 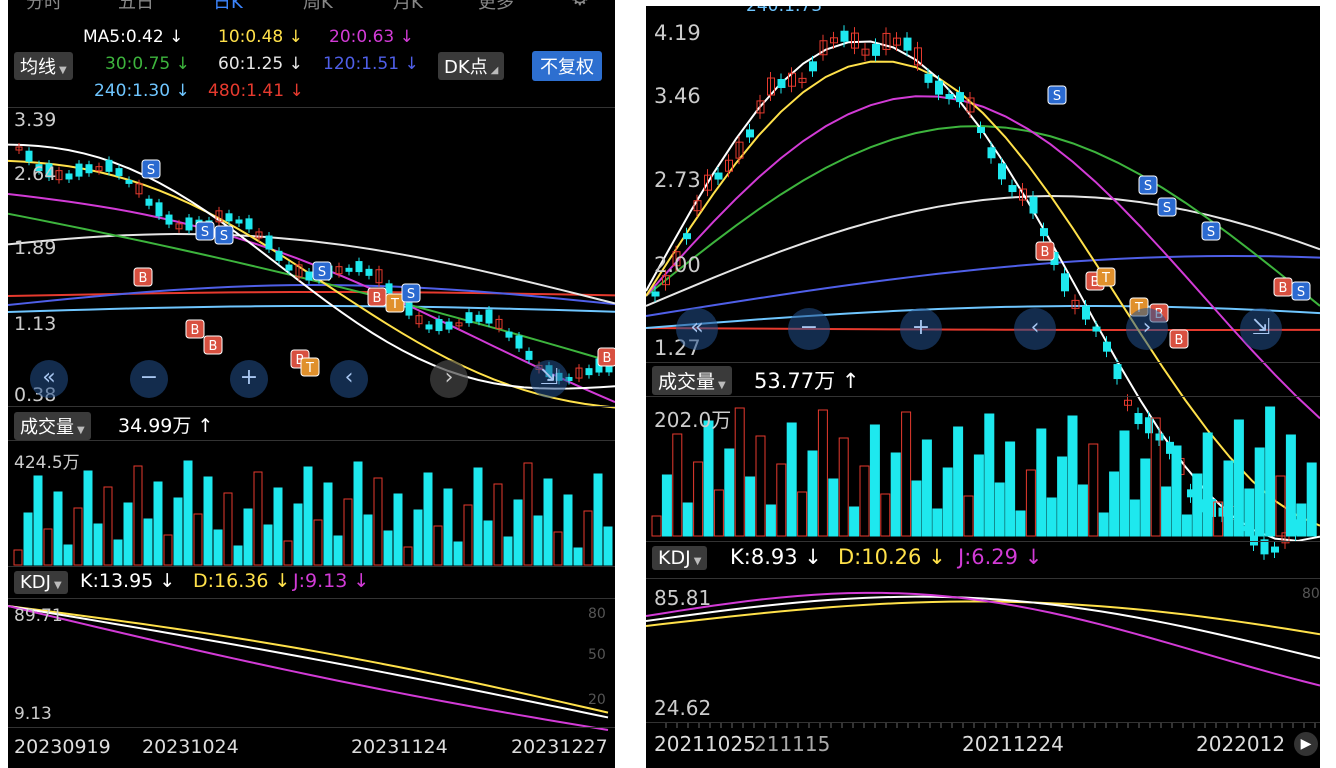 What do you see at coordinates (549, 379) in the screenshot?
I see `collapse-icon: ⇲` at bounding box center [549, 379].